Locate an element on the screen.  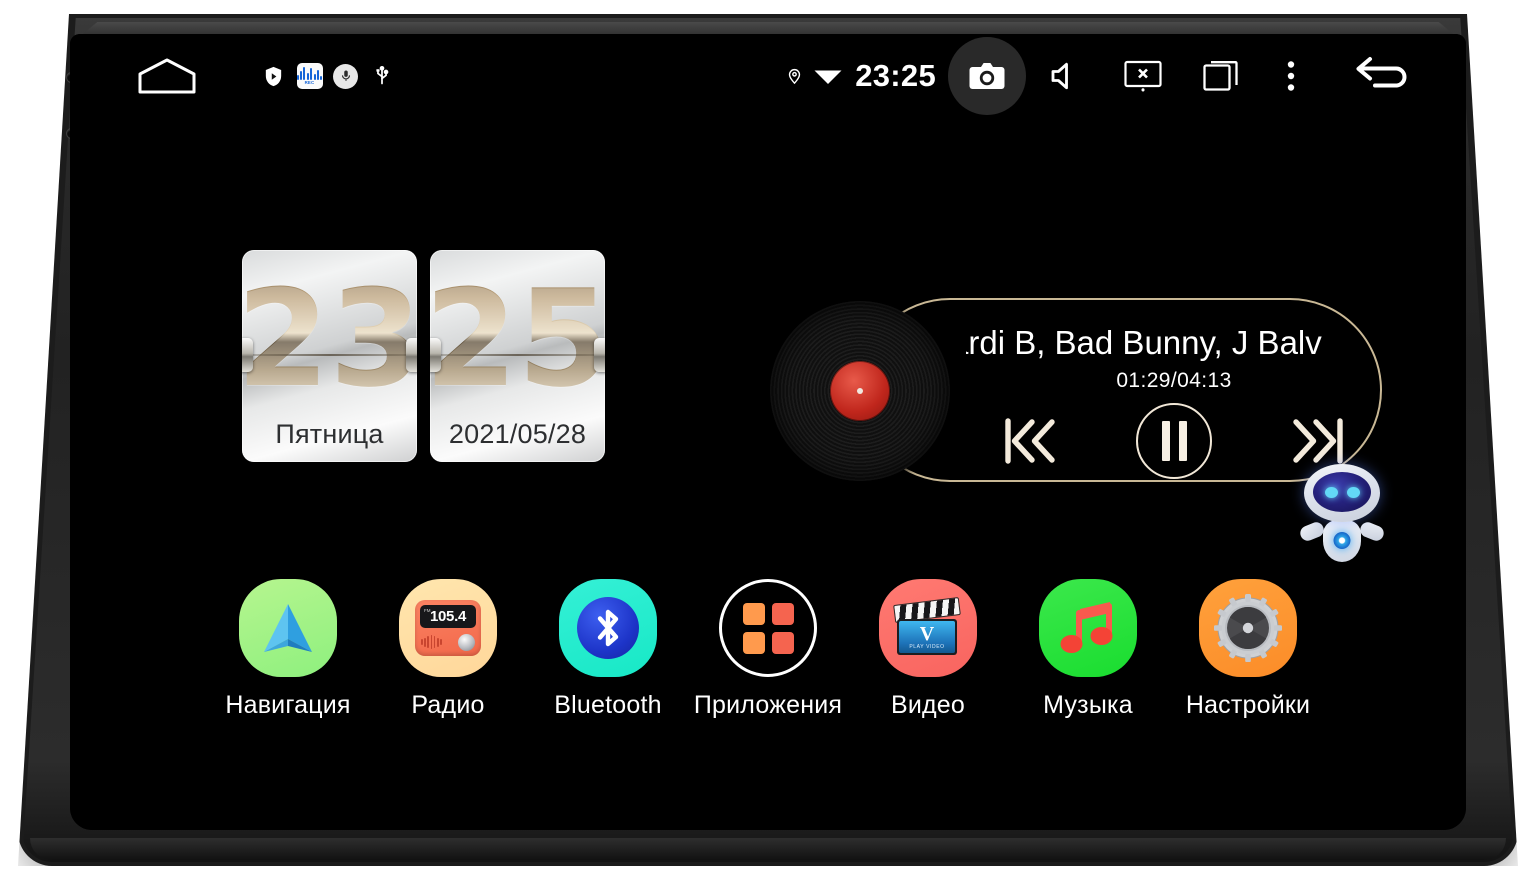
statusbar-back-button is located at coordinates (1382, 76).